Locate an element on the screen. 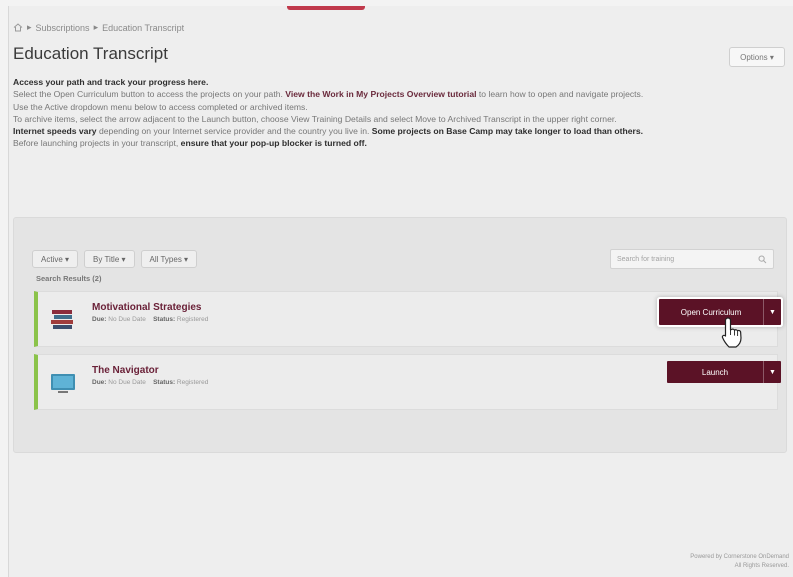 The width and height of the screenshot is (793, 577). search-input: Search for training is located at coordinates (692, 259).